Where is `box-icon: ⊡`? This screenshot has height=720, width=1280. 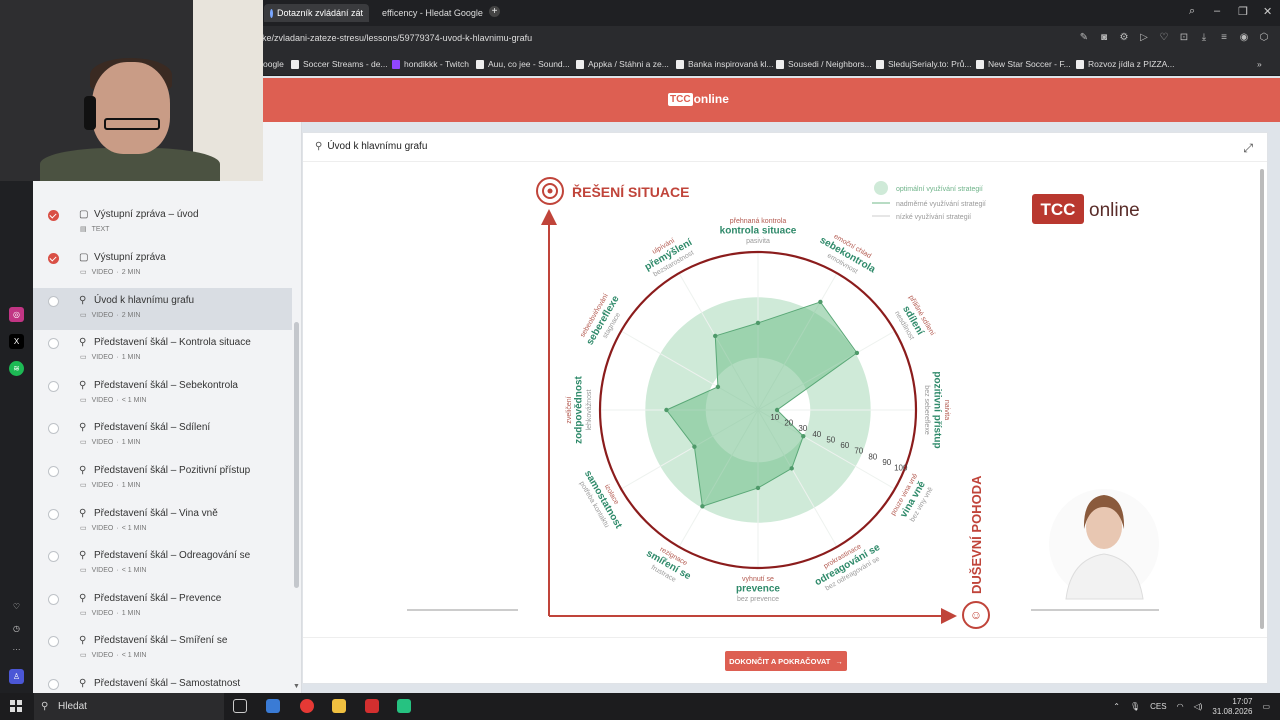 box-icon: ⊡ is located at coordinates (1184, 38).